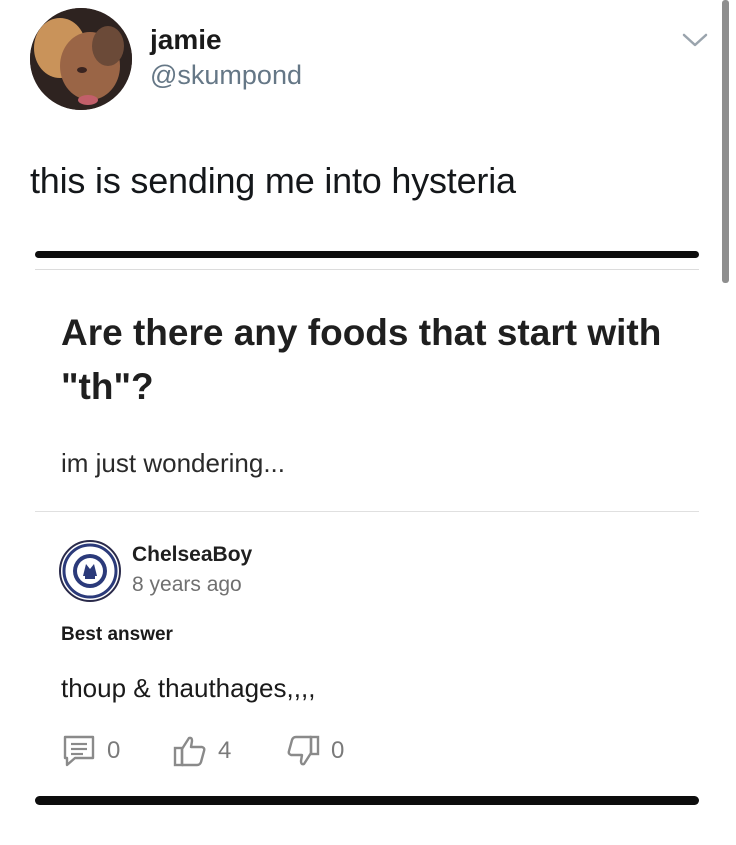  What do you see at coordinates (338, 750) in the screenshot?
I see `dislikes-count: 0` at bounding box center [338, 750].